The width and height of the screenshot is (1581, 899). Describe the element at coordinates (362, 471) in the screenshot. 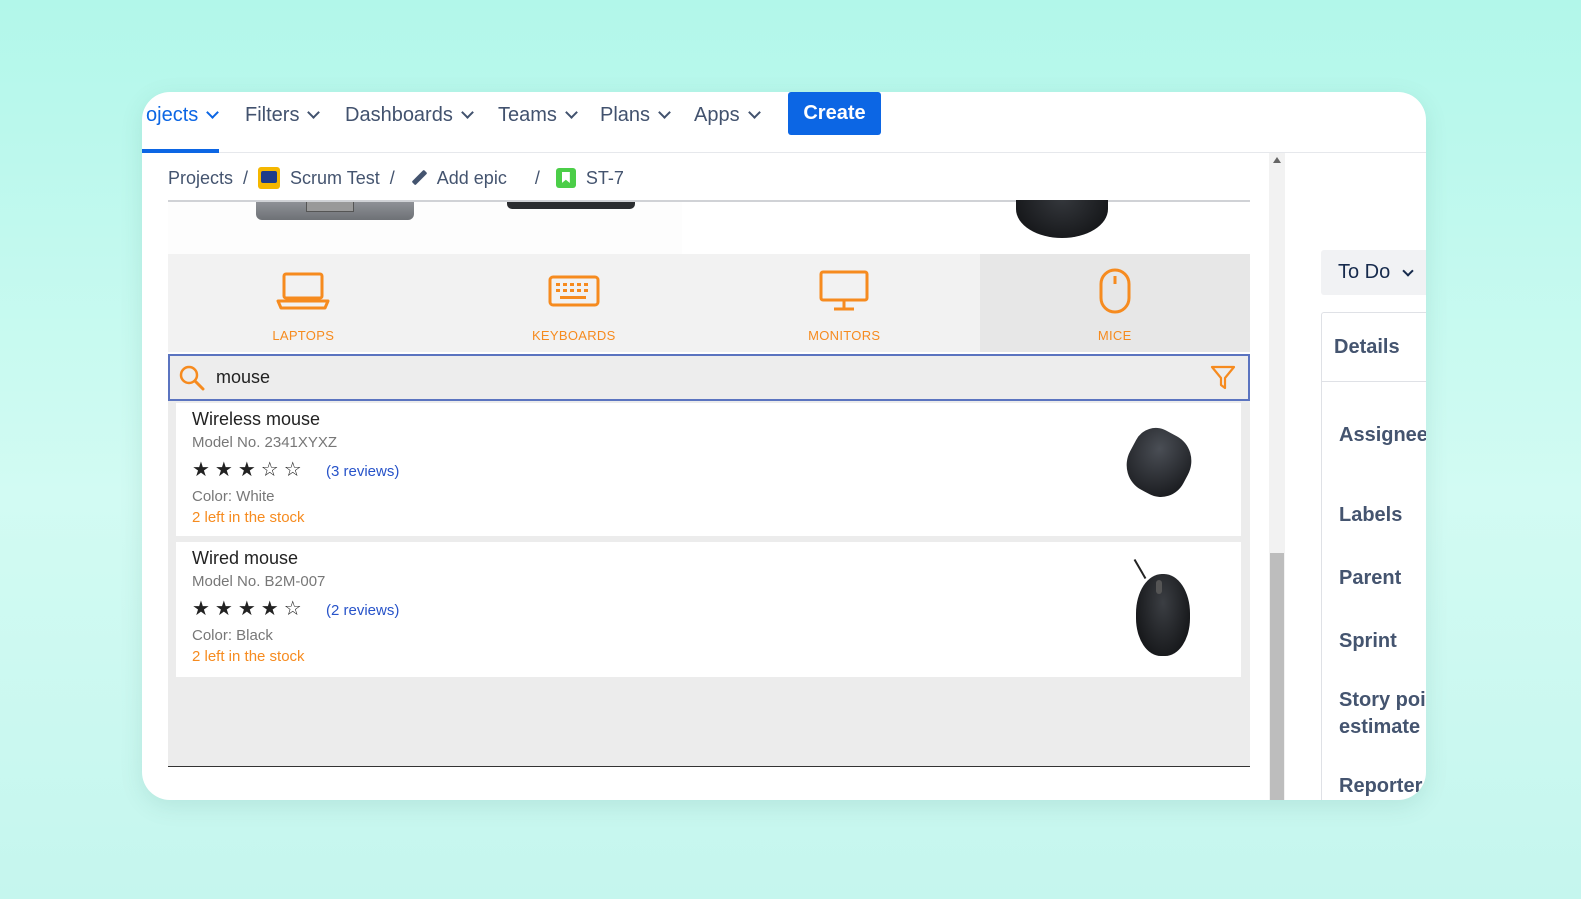

I see `reviews-link: (3 reviews)` at that location.